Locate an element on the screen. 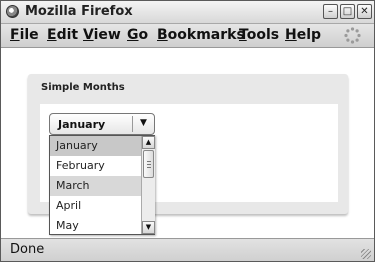 This screenshot has width=375, height=262. menu-bar: File Edit View Go Bookmarks Tools Help is located at coordinates (187, 36).